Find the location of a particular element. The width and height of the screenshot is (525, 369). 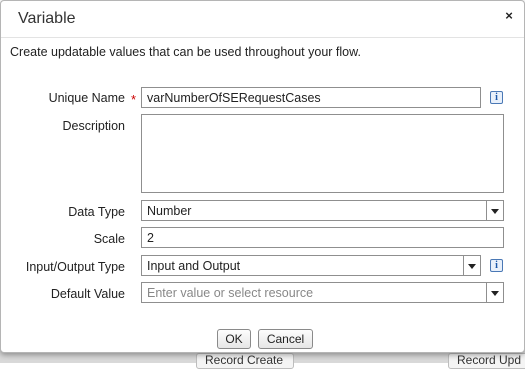

unique-name-info-icon: i is located at coordinates (496, 97).